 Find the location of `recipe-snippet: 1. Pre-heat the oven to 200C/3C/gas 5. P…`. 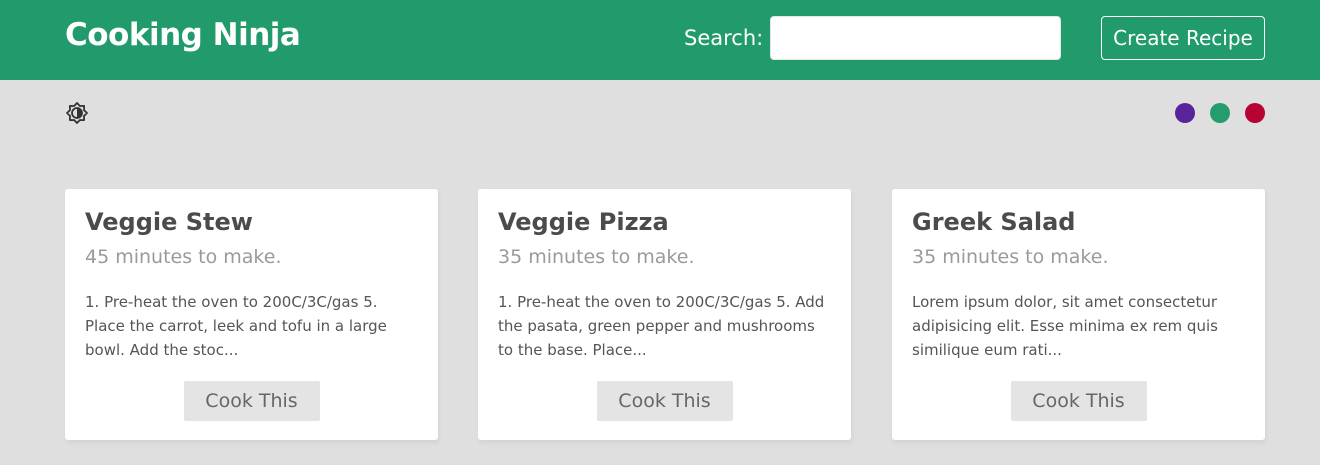

recipe-snippet: 1. Pre-heat the oven to 200C/3C/gas 5. P… is located at coordinates (236, 326).